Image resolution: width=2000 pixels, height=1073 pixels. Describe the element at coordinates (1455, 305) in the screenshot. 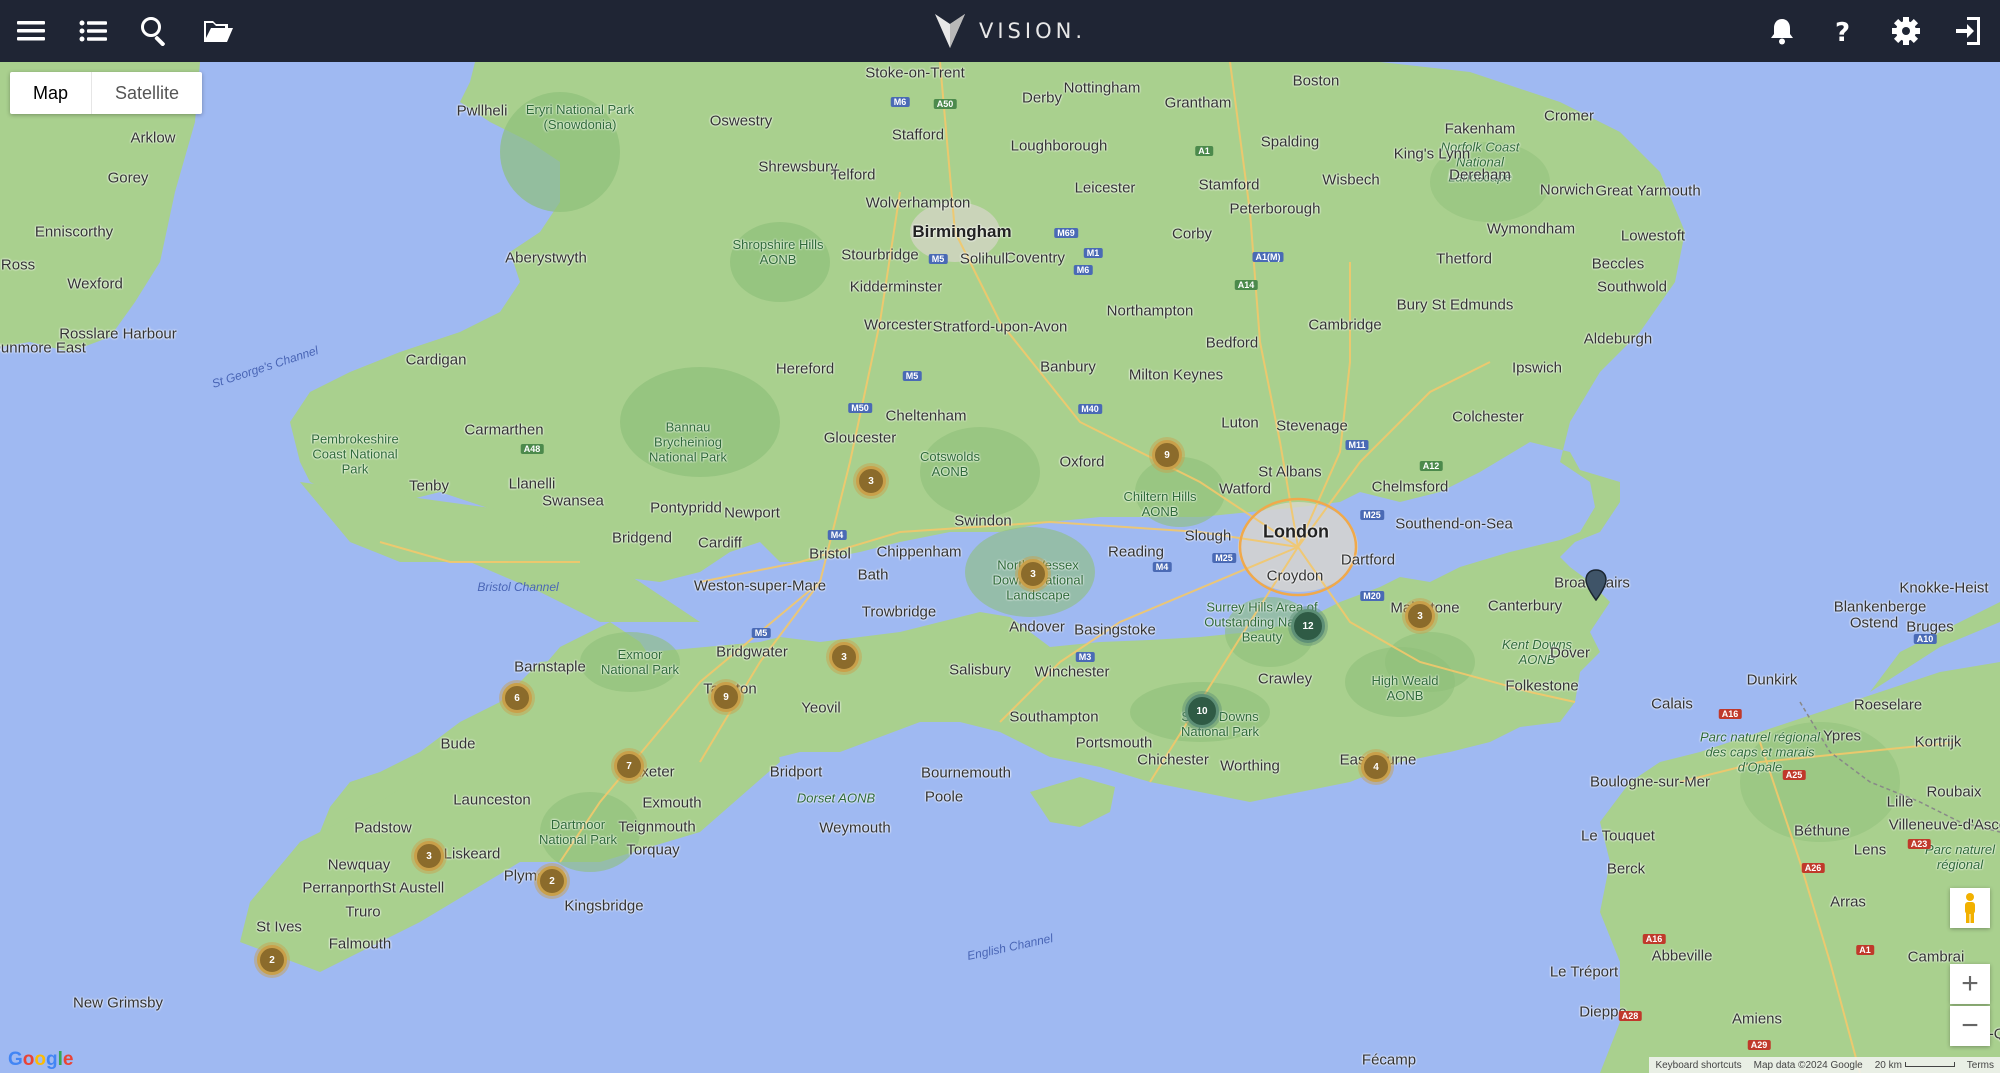

I see `place-label: Bury St Edmunds` at that location.